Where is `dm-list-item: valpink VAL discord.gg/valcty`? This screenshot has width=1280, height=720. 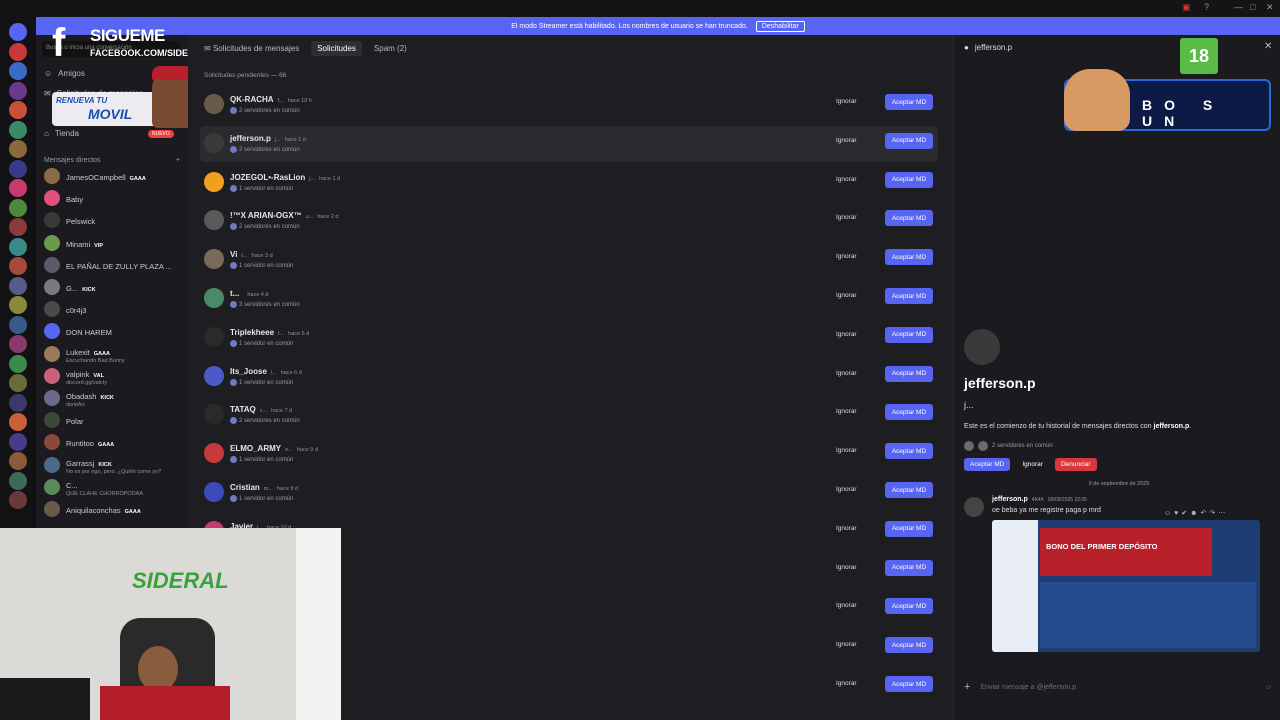
dm-list-item: valpink VAL discord.gg/valcty is located at coordinates (75, 376).